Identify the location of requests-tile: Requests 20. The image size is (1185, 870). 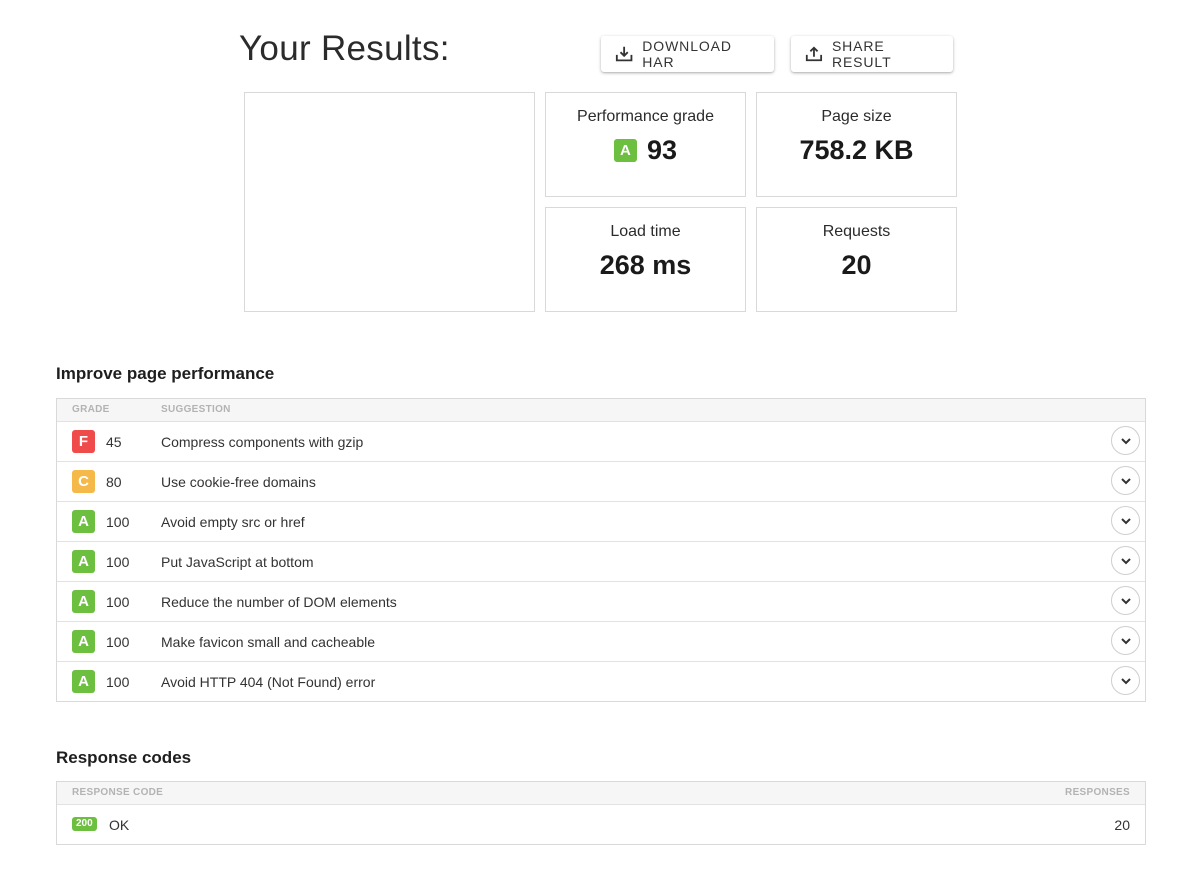
(856, 259).